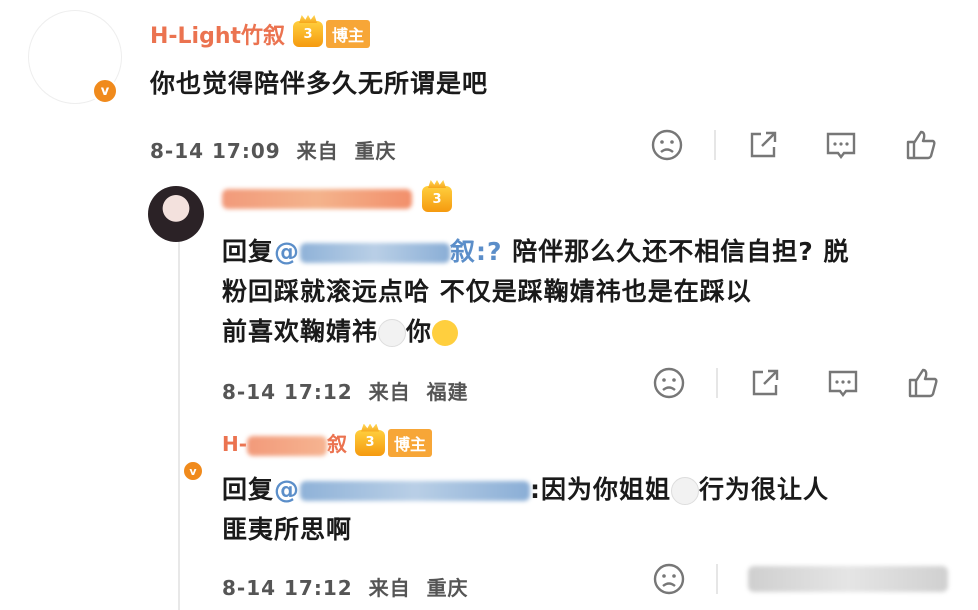  I want to click on comment-time: 8-14 17:09, so click(215, 151).